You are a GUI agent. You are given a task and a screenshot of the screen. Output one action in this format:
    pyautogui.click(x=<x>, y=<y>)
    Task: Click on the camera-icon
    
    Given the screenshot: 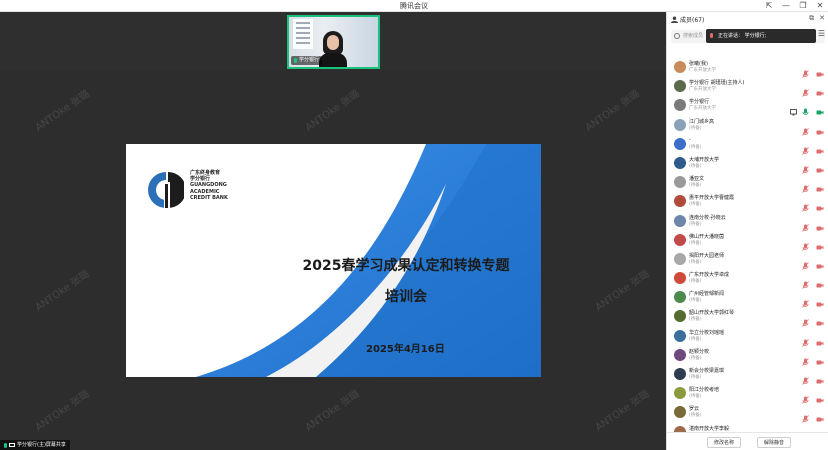 What is the action you would take?
    pyautogui.click(x=820, y=108)
    